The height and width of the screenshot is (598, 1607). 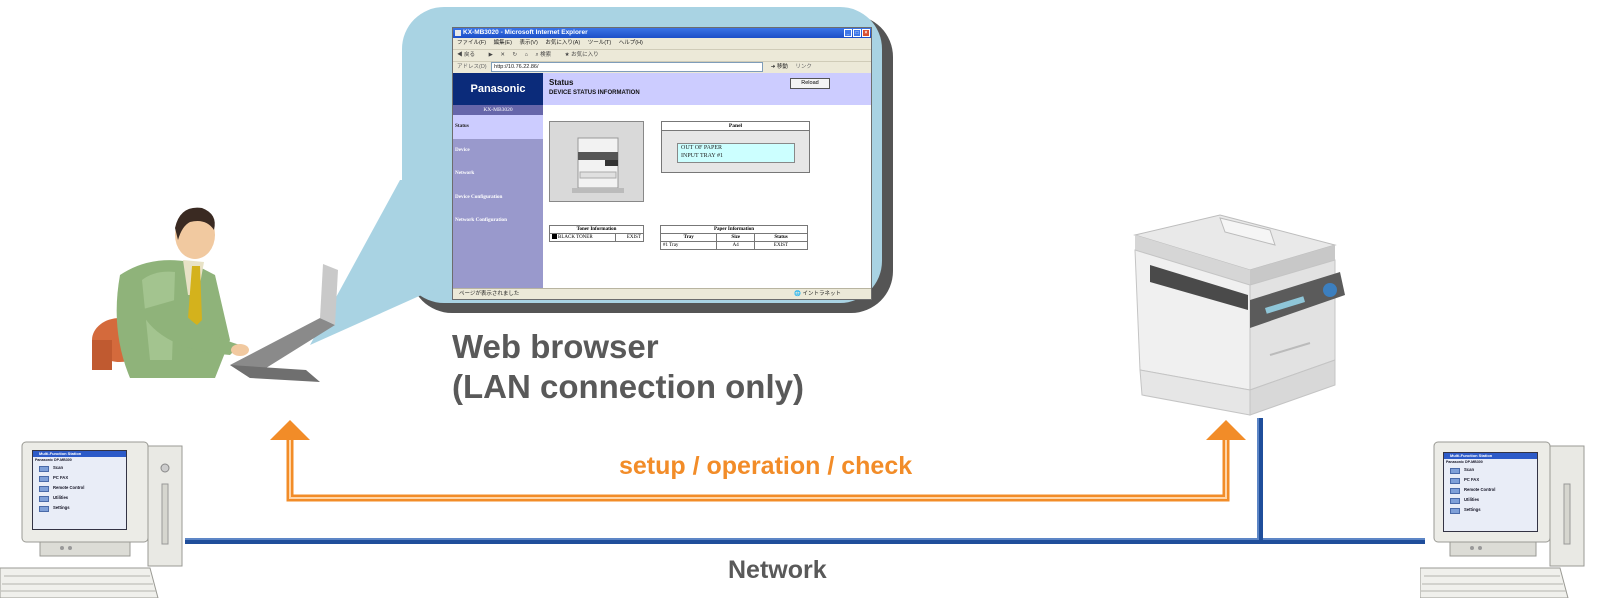 What do you see at coordinates (554, 237) in the screenshot?
I see `toner-swatch-icon` at bounding box center [554, 237].